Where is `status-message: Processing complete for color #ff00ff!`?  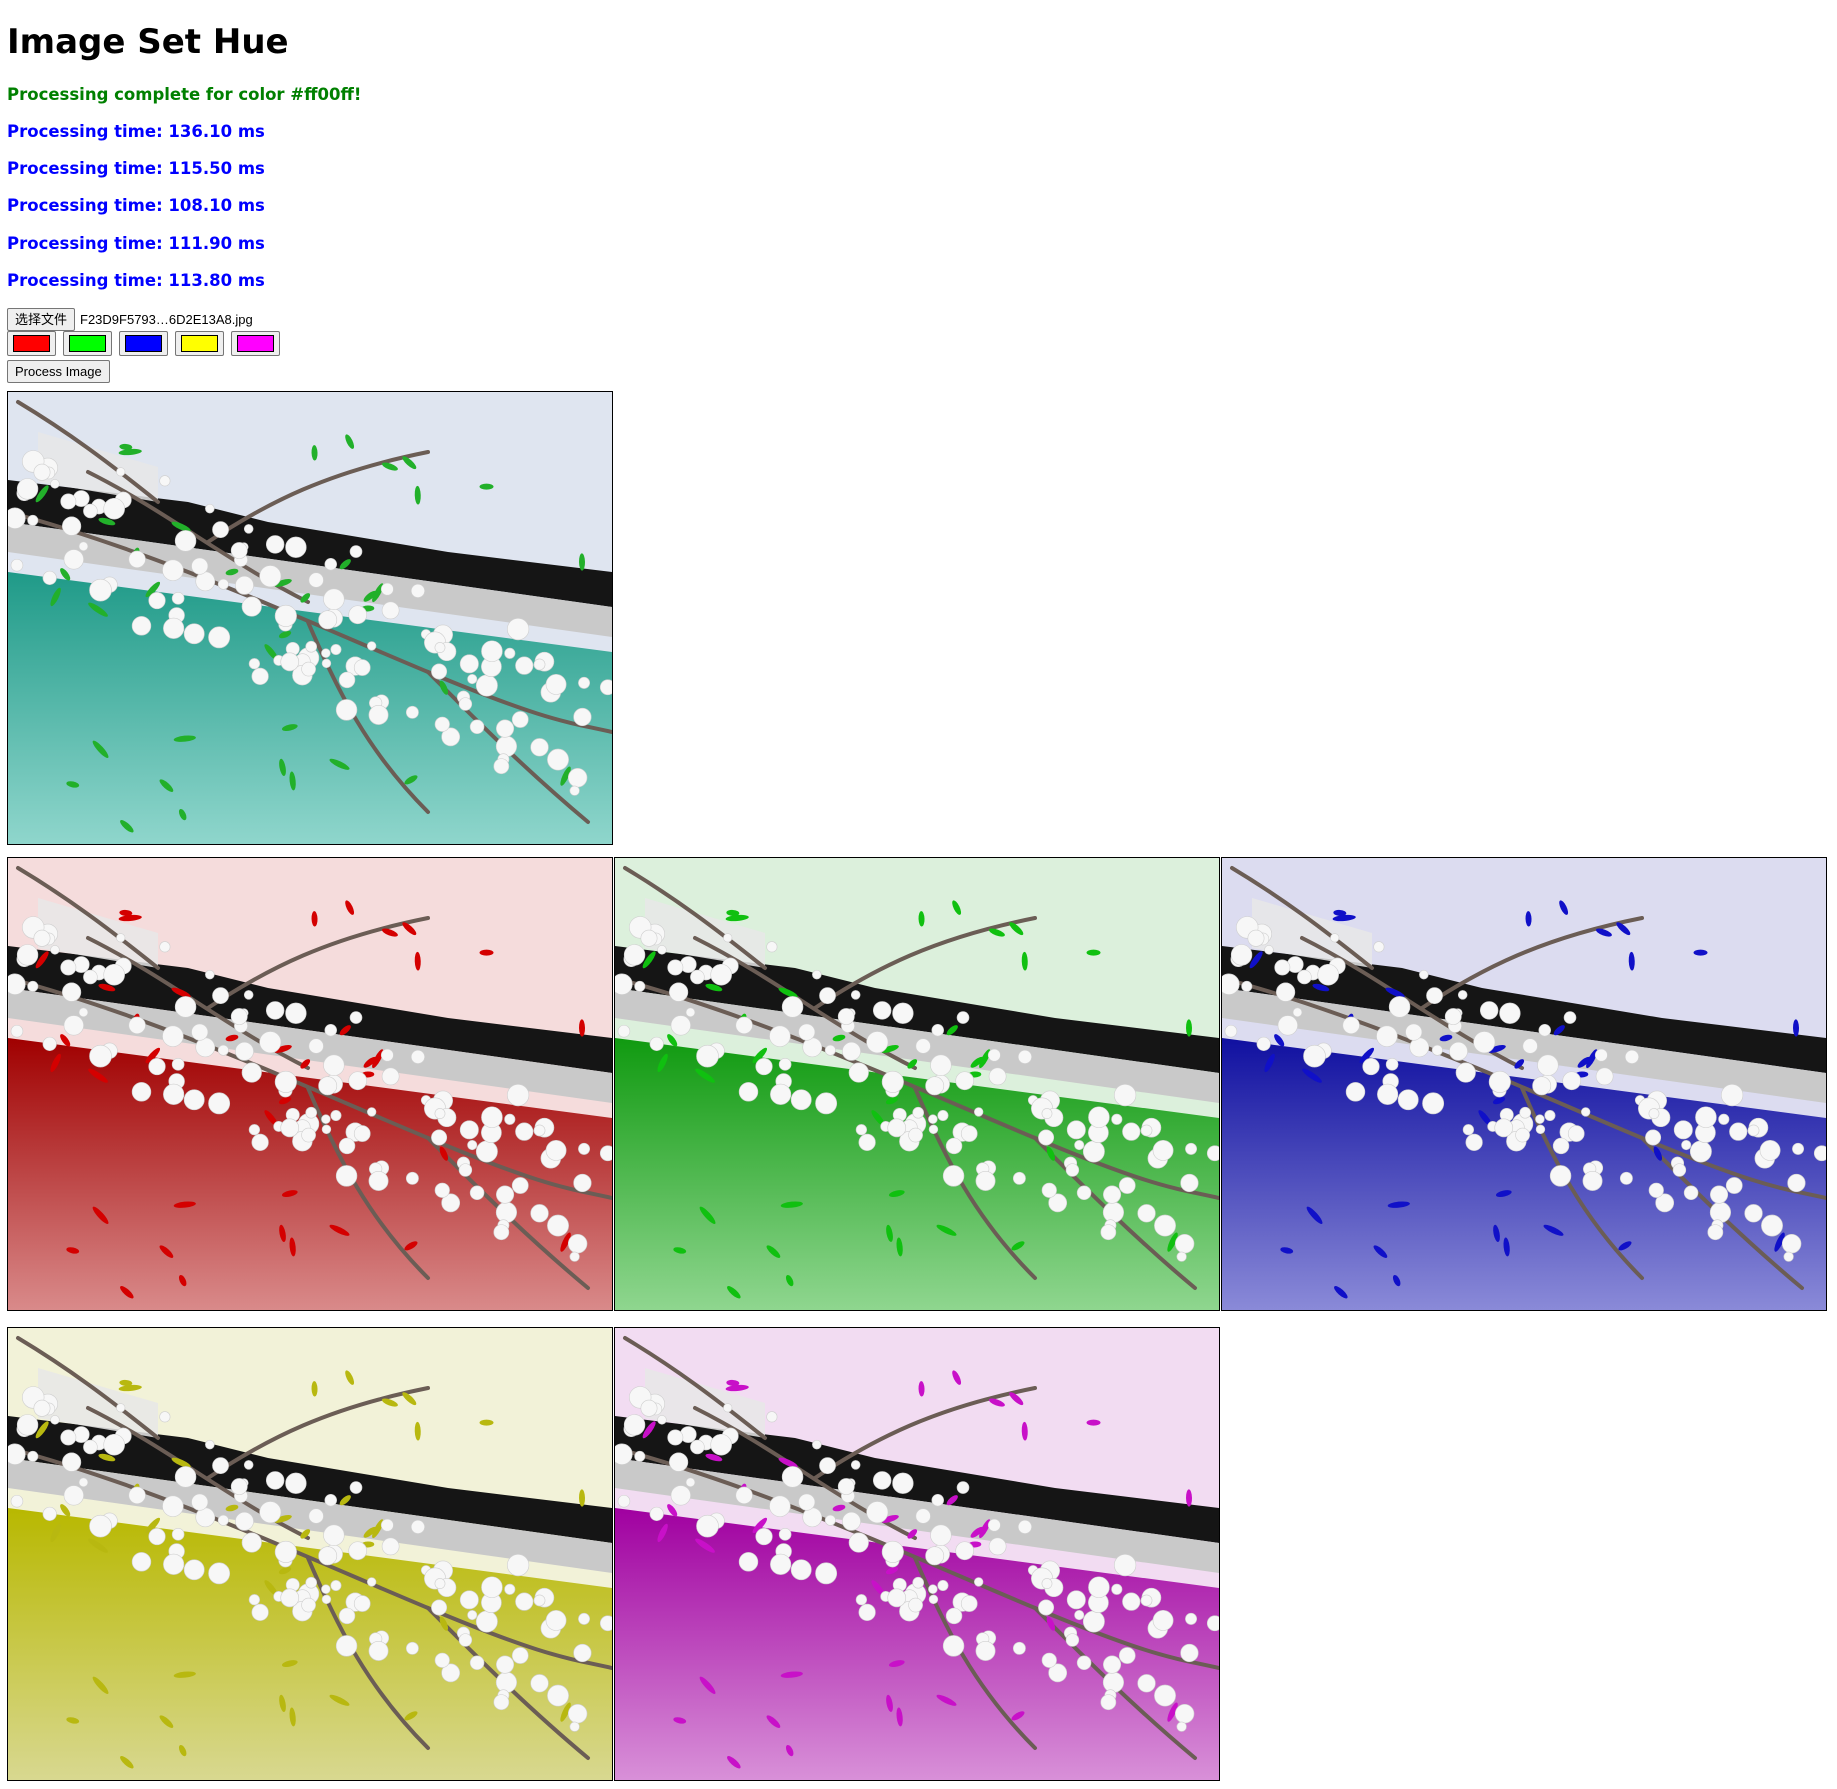 status-message: Processing complete for color #ff00ff! is located at coordinates (184, 94).